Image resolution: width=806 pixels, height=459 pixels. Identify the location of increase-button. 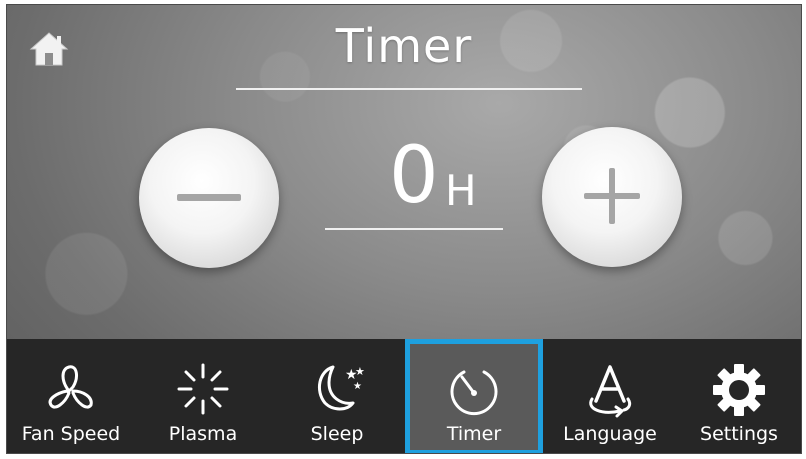
(612, 197).